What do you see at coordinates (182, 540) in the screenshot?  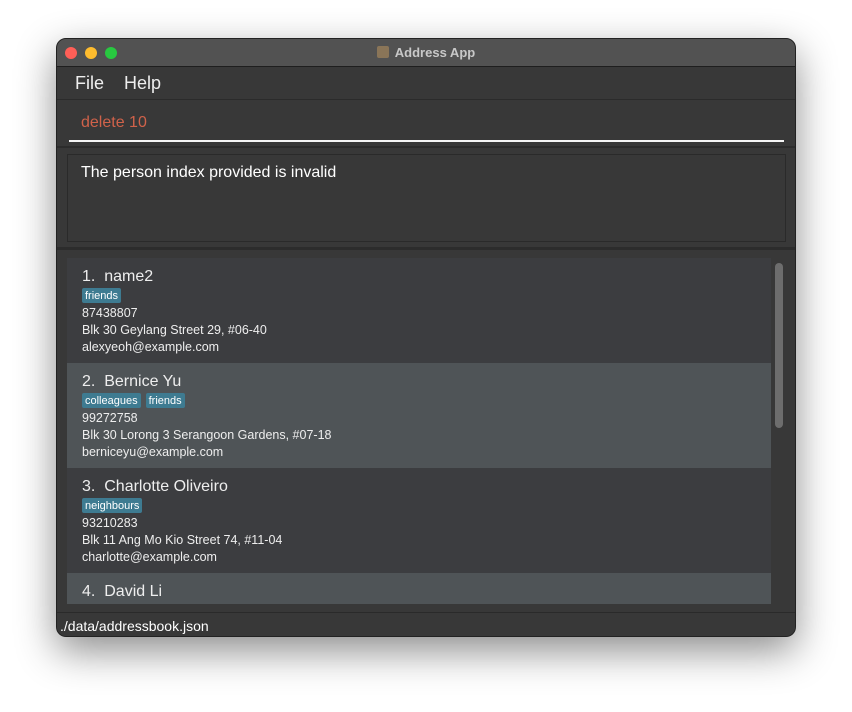 I see `person-address: Blk 11 Ang Mo Kio Street 74, #11-04` at bounding box center [182, 540].